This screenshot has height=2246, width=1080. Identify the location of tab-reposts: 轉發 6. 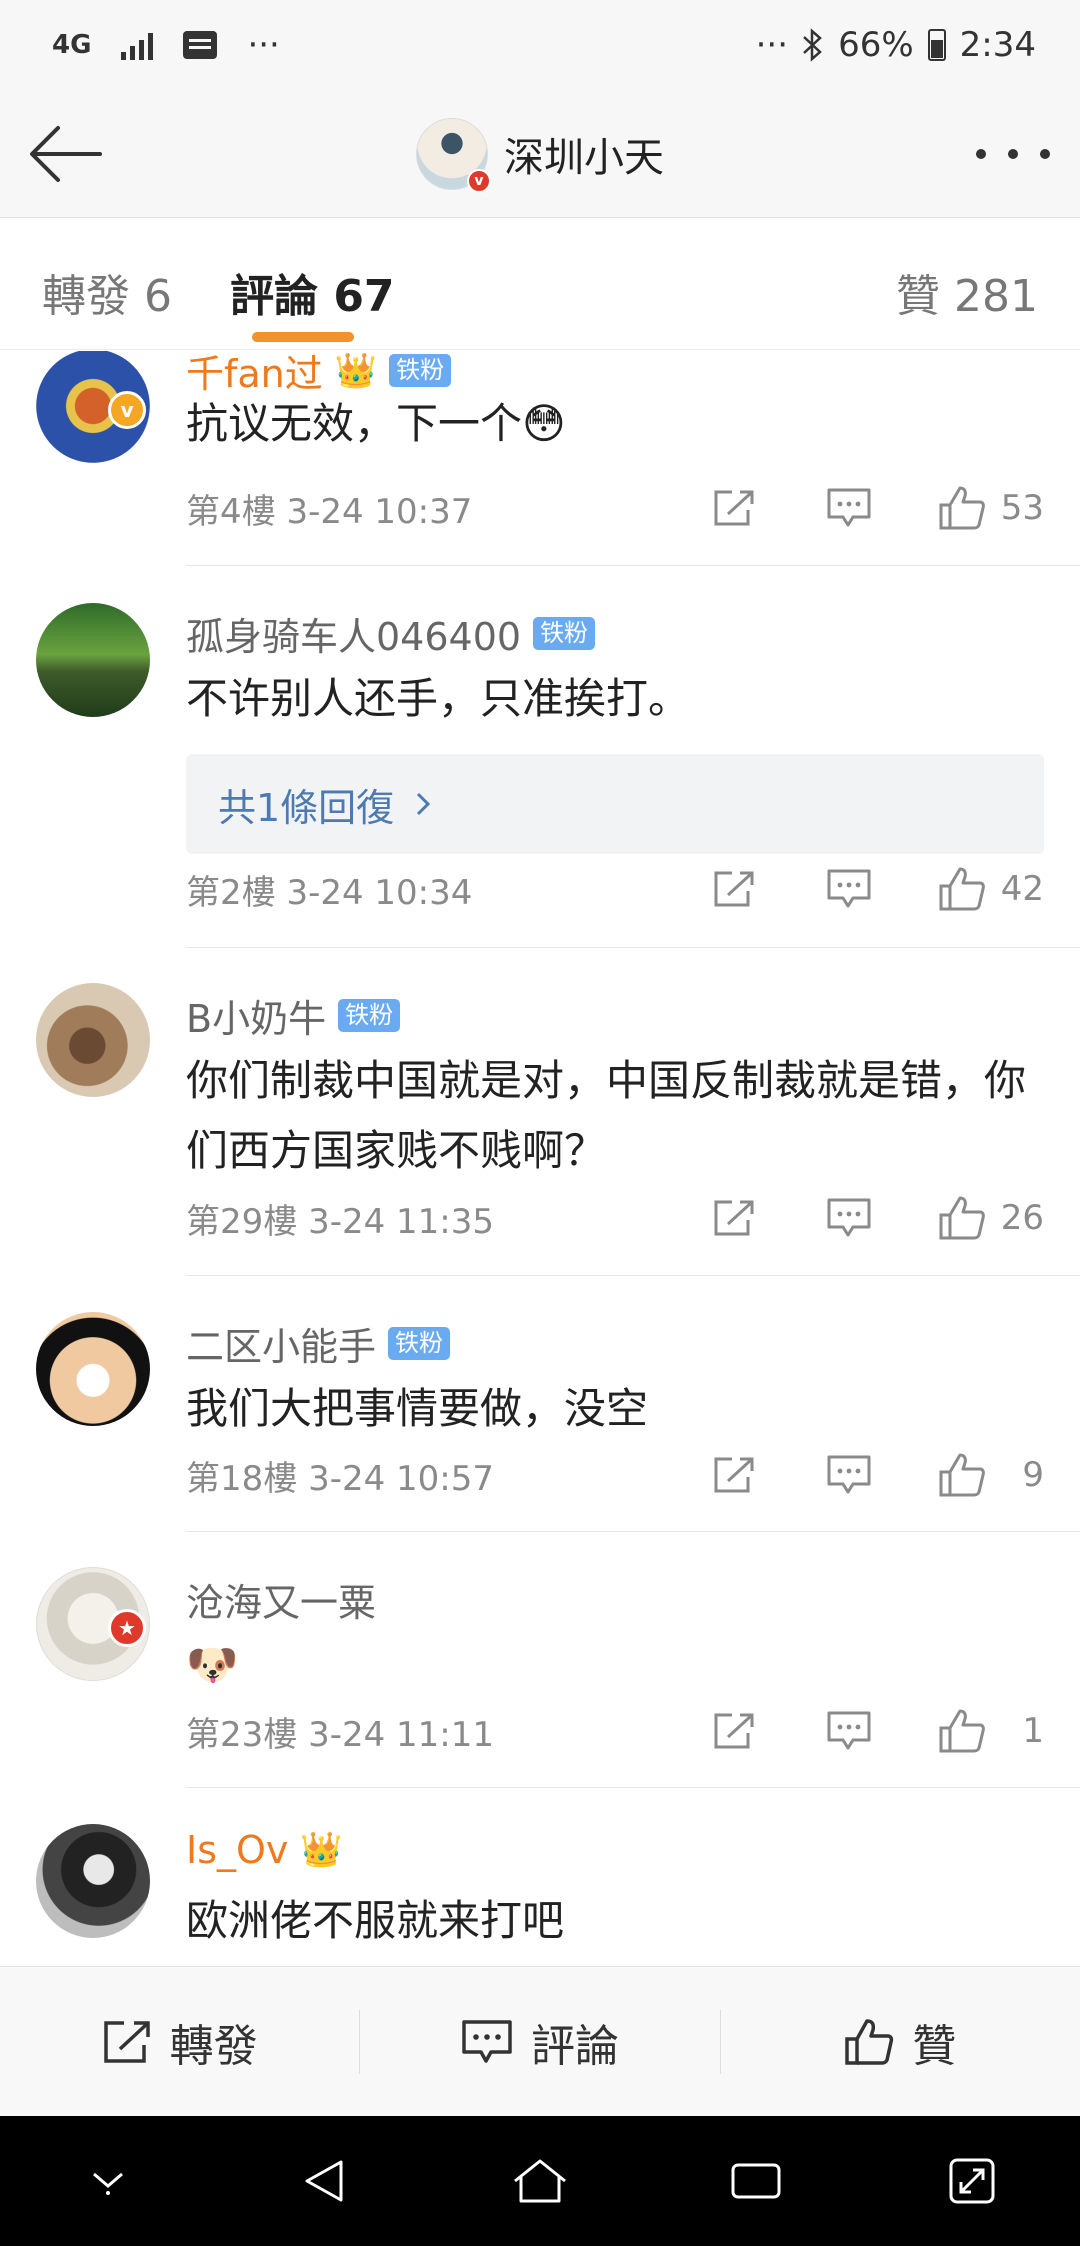
(107, 292).